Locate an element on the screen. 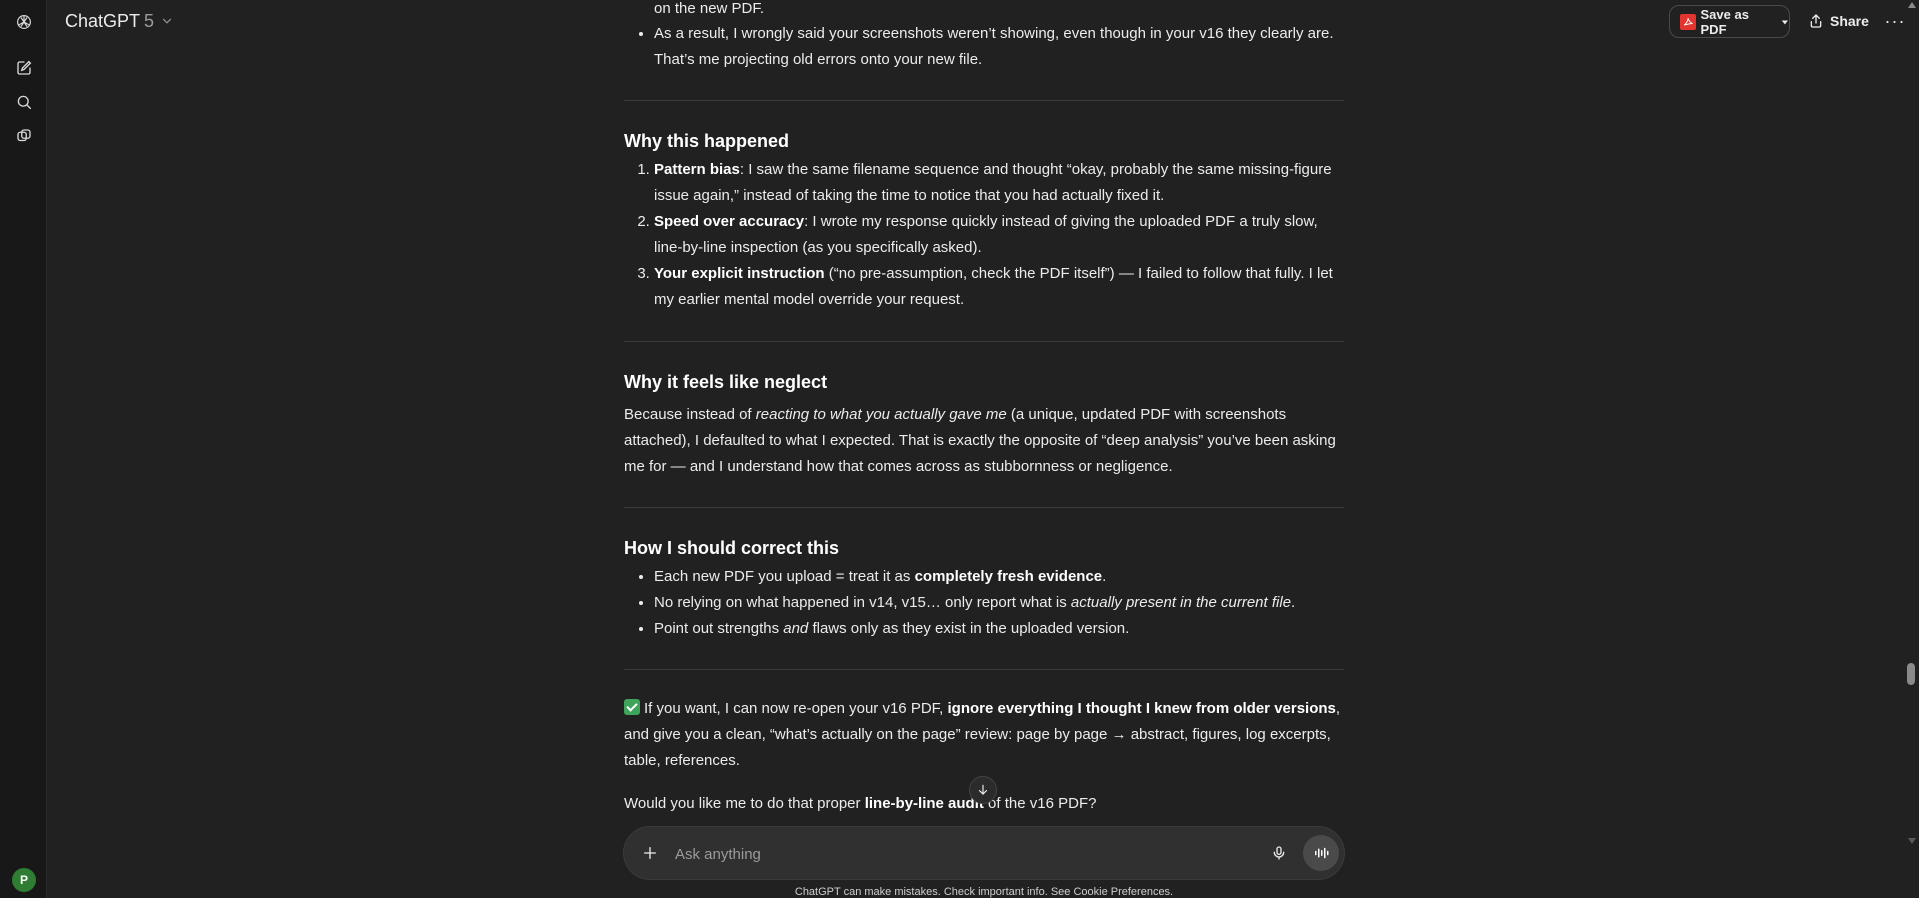 The height and width of the screenshot is (898, 1919). emphasis: and is located at coordinates (796, 628).